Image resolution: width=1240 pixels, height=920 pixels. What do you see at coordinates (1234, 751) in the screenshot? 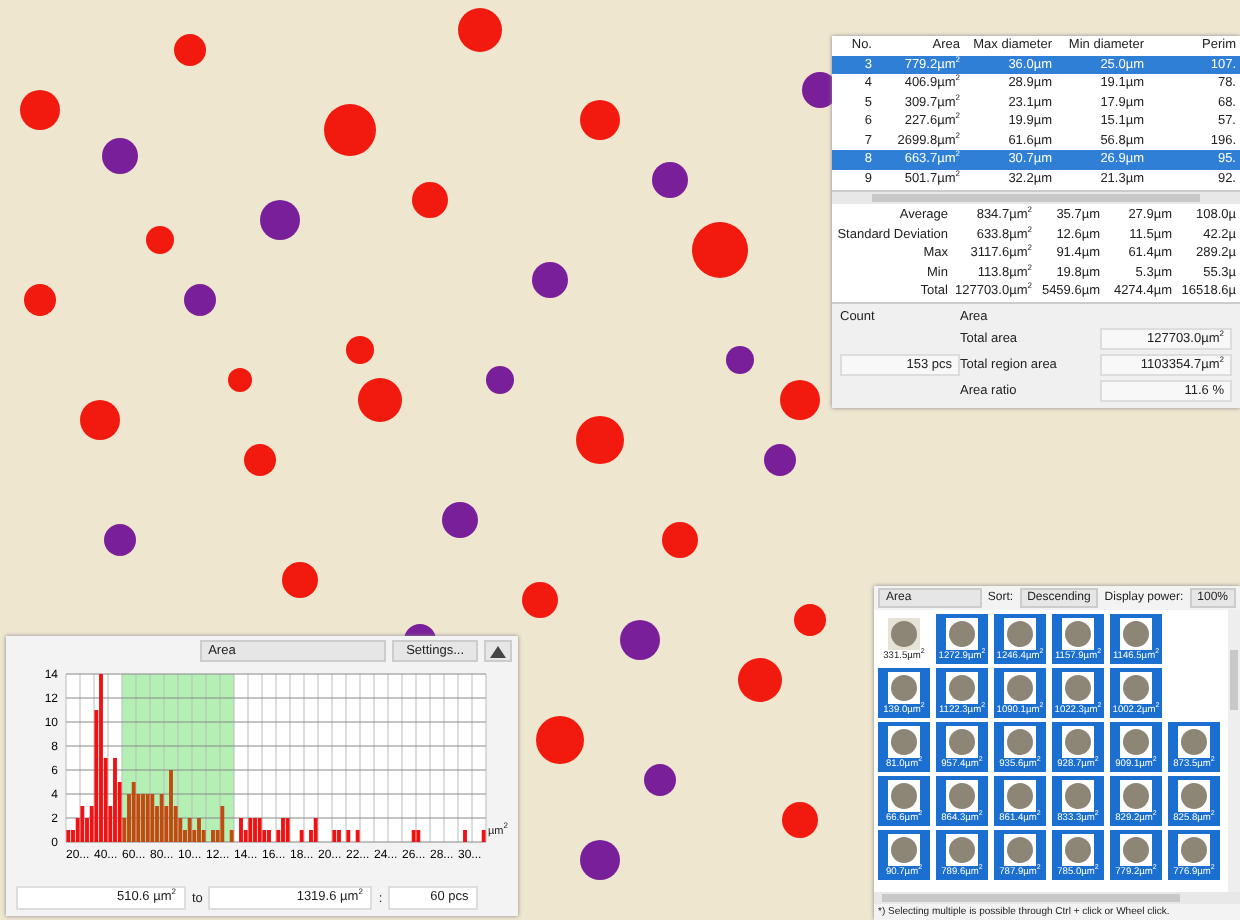
I see `vertical-scrollbar` at bounding box center [1234, 751].